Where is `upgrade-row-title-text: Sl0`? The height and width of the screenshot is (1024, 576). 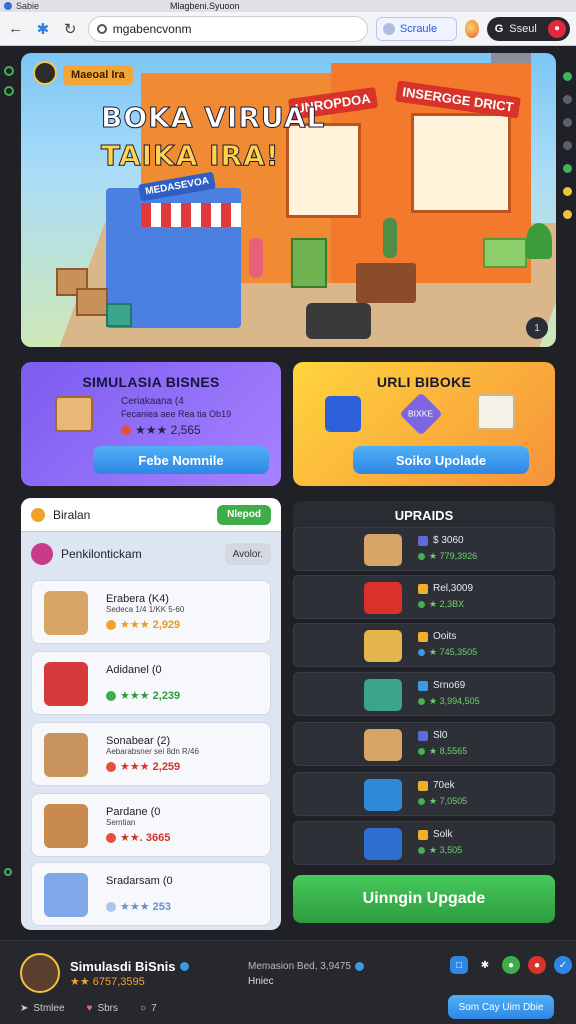 upgrade-row-title-text: Sl0 is located at coordinates (440, 735).